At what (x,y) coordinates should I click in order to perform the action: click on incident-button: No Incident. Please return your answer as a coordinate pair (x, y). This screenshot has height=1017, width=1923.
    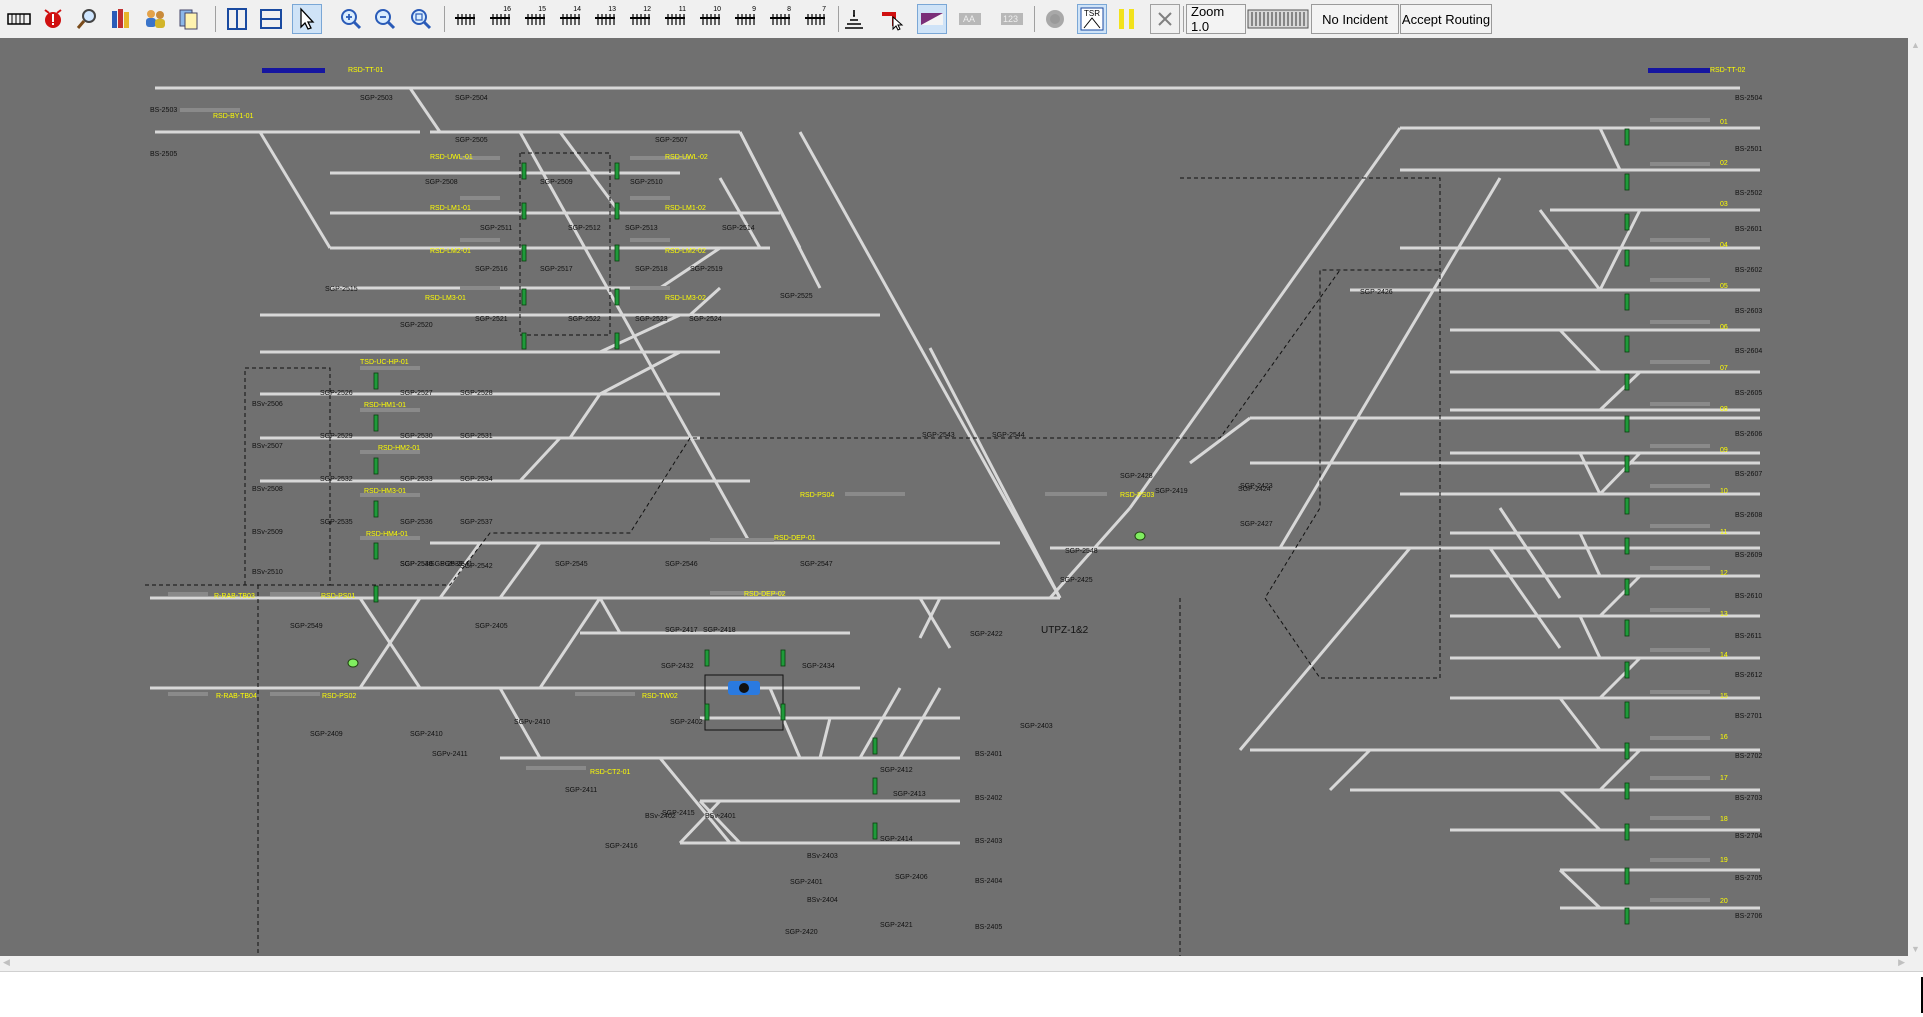
    Looking at the image, I should click on (1355, 19).